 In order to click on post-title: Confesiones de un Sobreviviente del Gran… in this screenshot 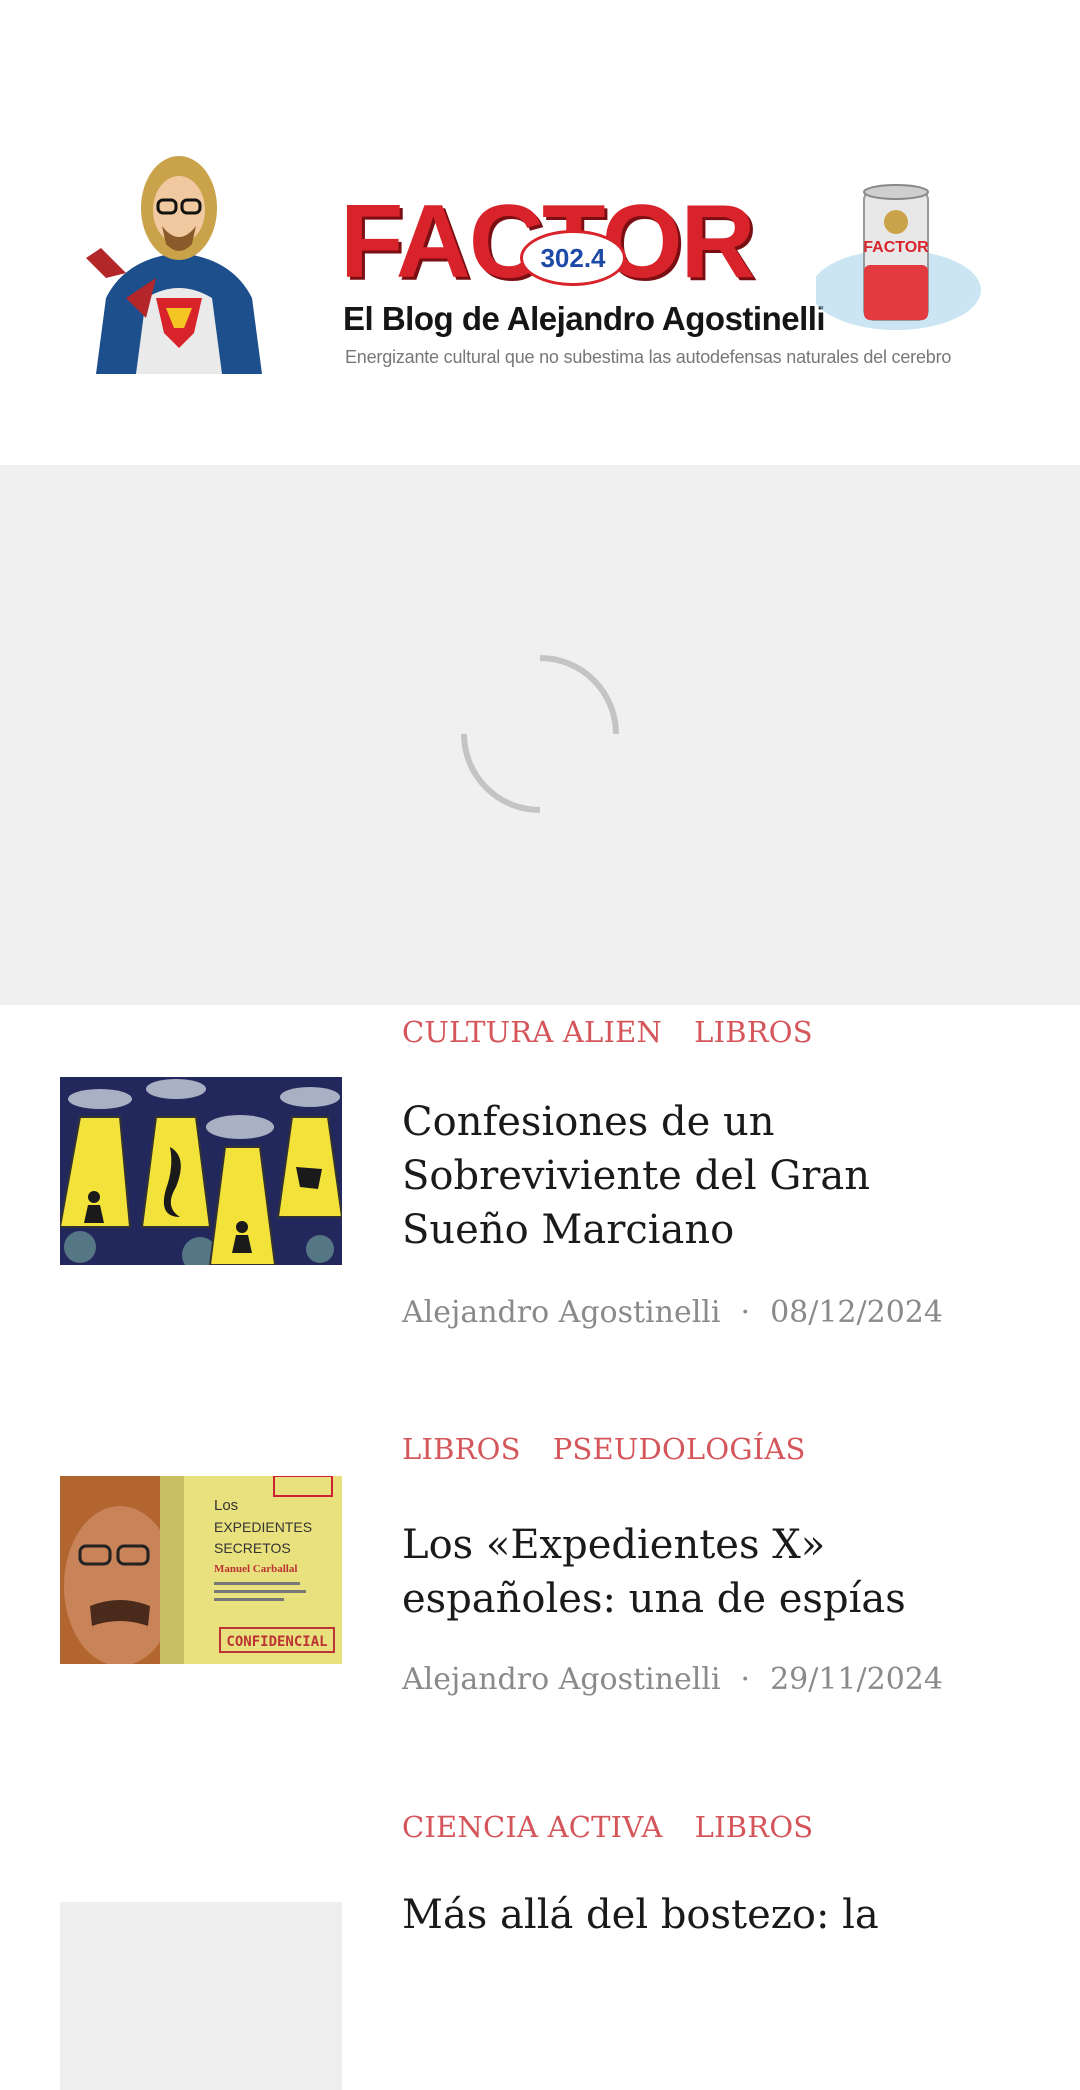, I will do `click(702, 1176)`.